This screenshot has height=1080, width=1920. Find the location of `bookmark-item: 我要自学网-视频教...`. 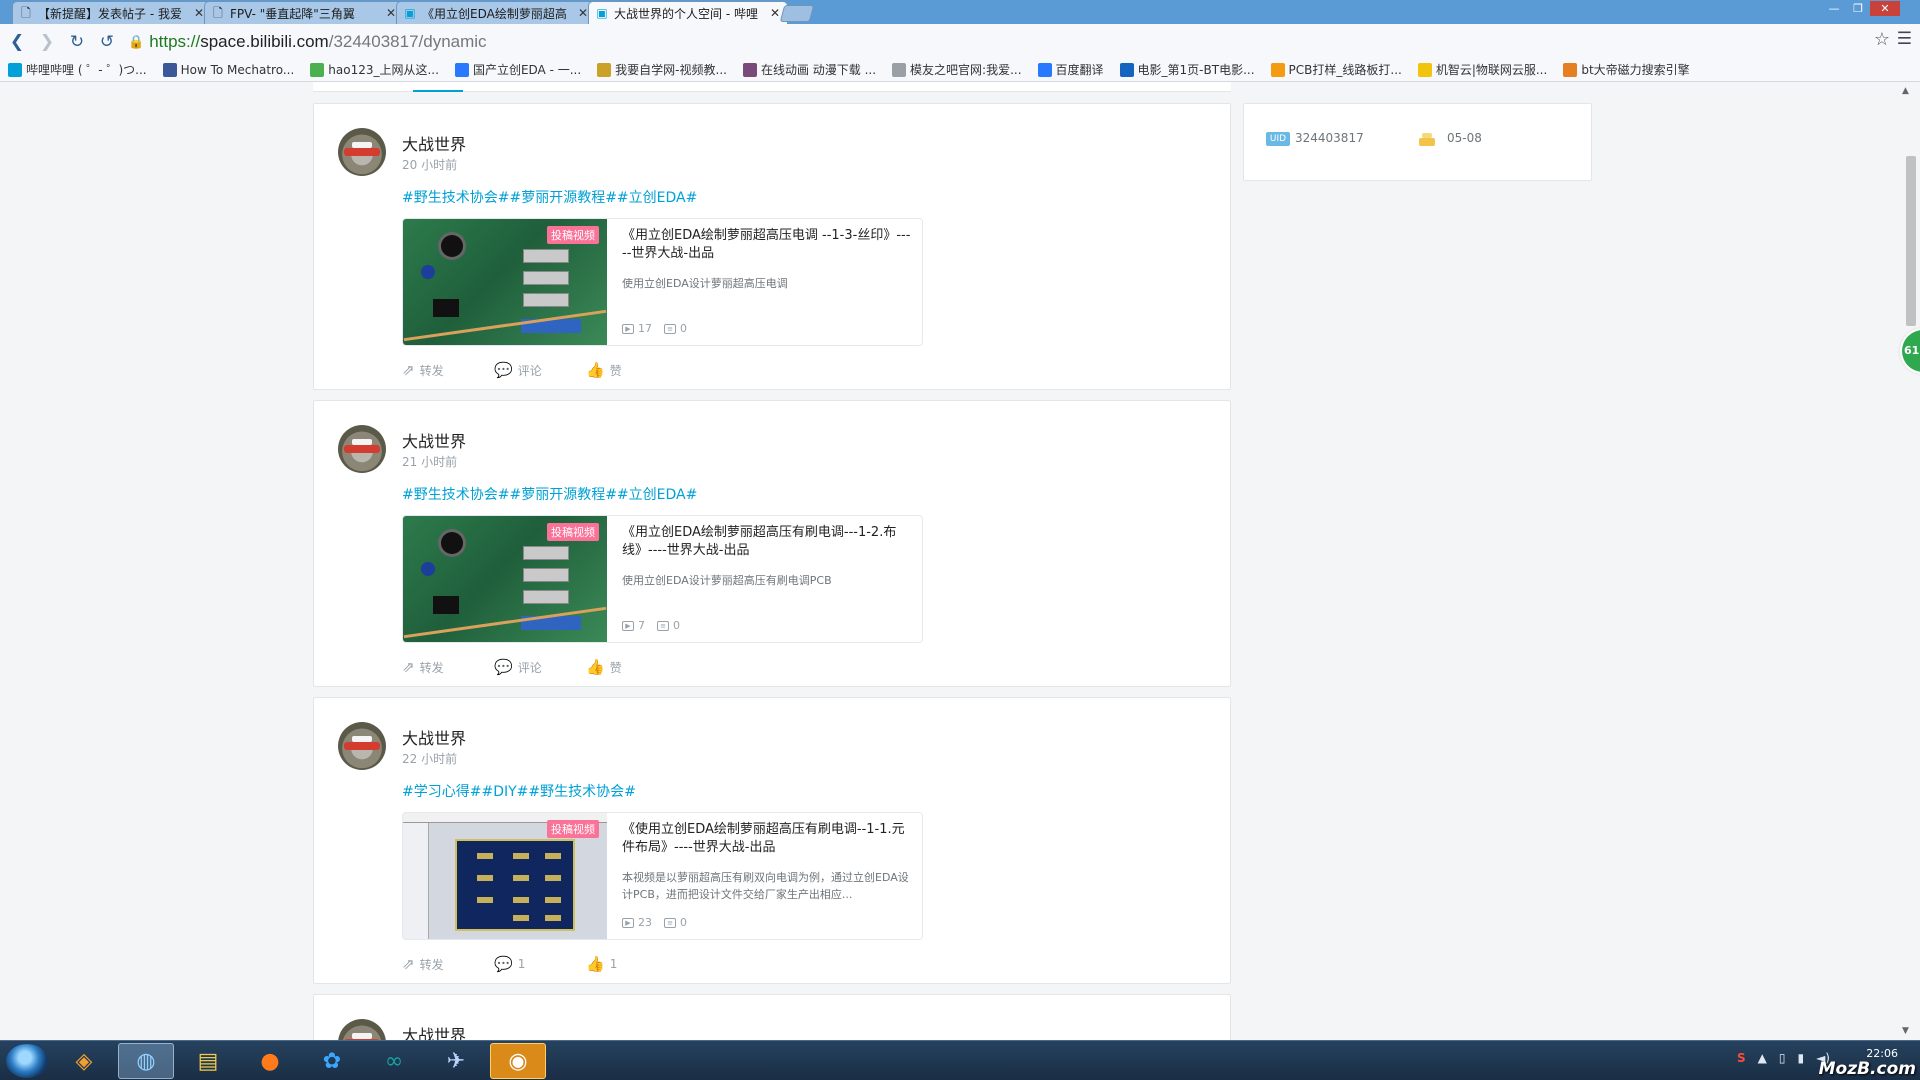

bookmark-item: 我要自学网-视频教... is located at coordinates (662, 69).